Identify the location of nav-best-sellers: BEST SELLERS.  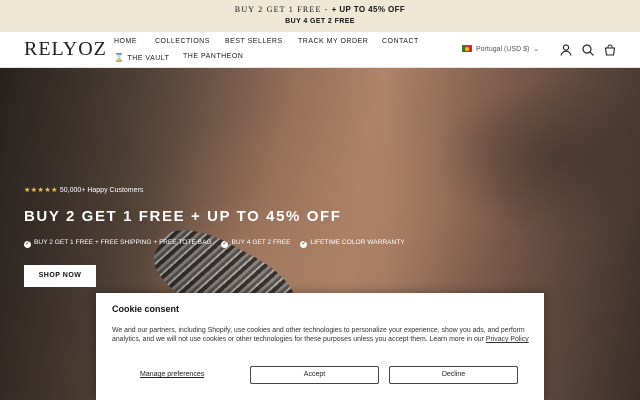
(254, 41).